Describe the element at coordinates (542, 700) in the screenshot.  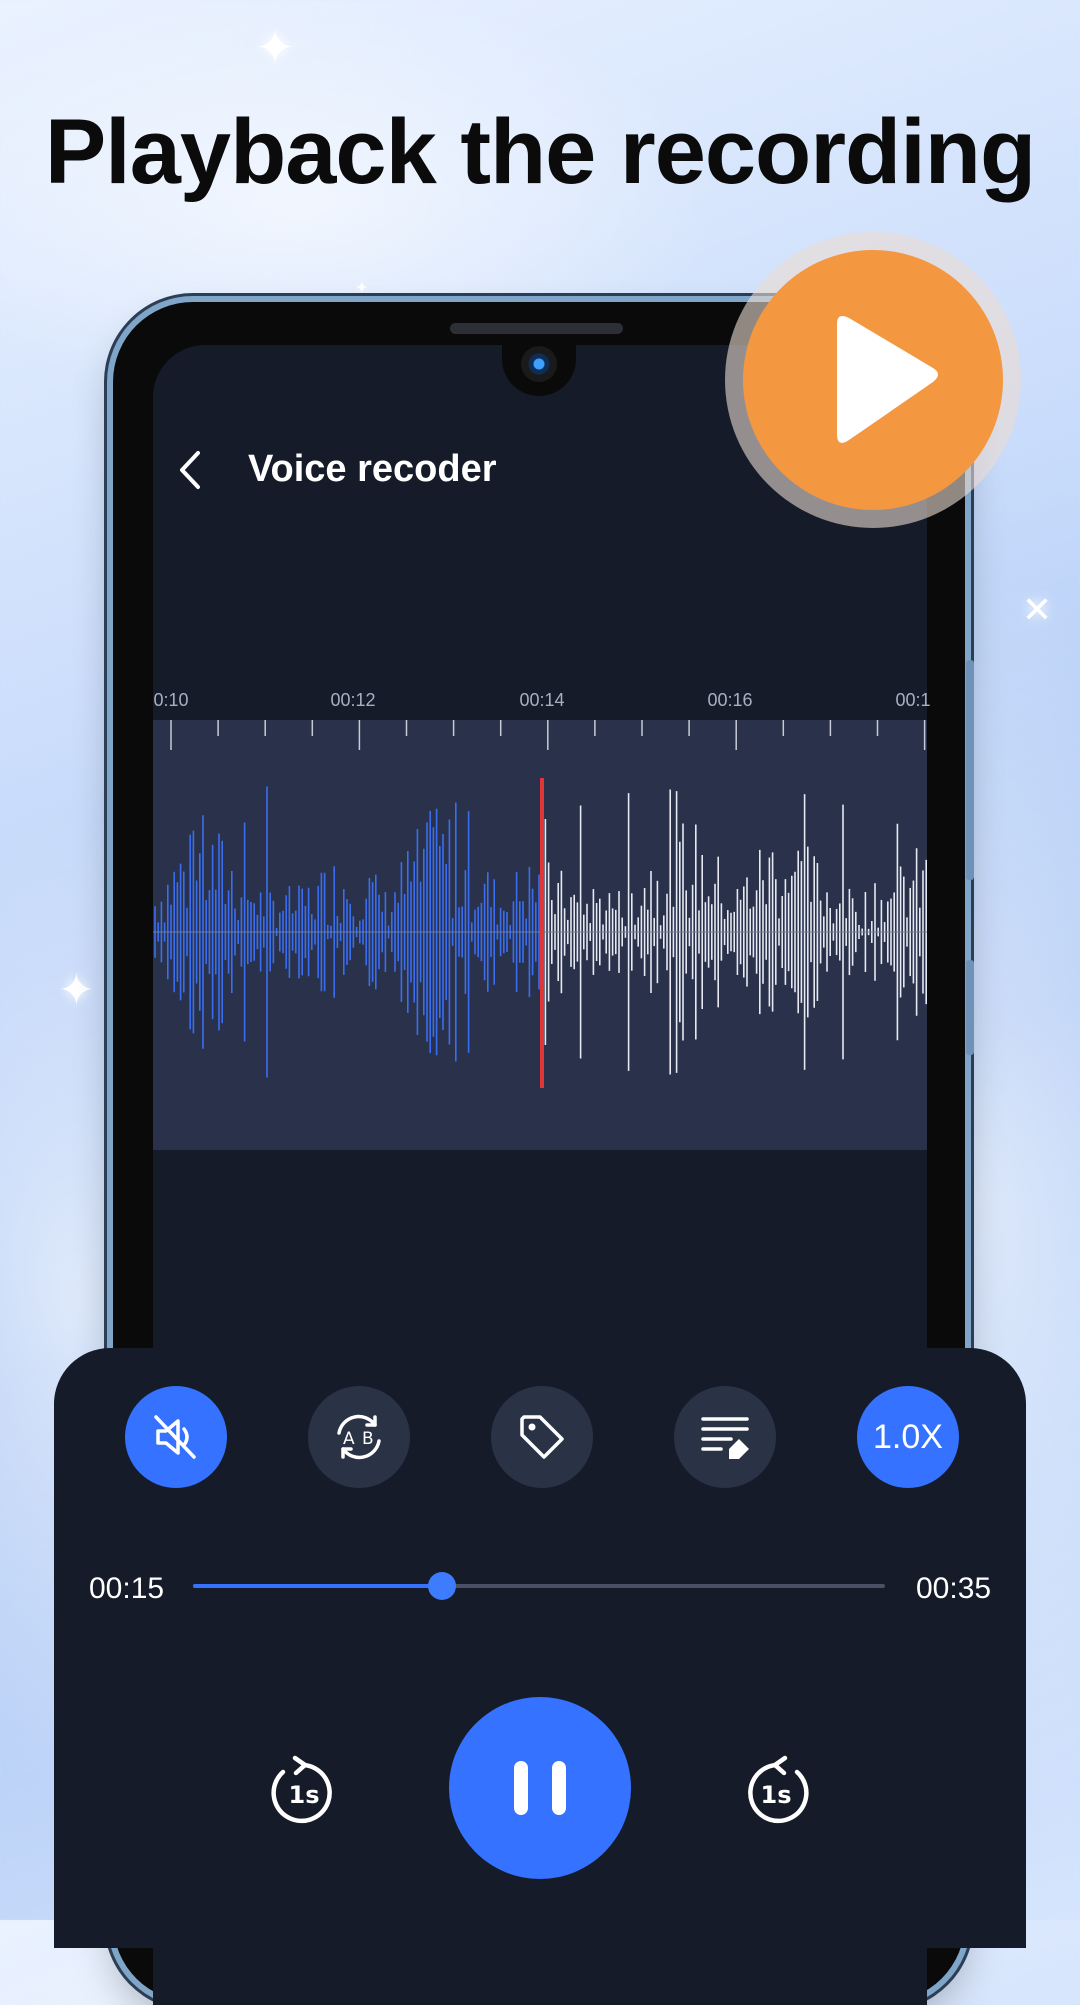
I see `timeline-label: 00:14` at that location.